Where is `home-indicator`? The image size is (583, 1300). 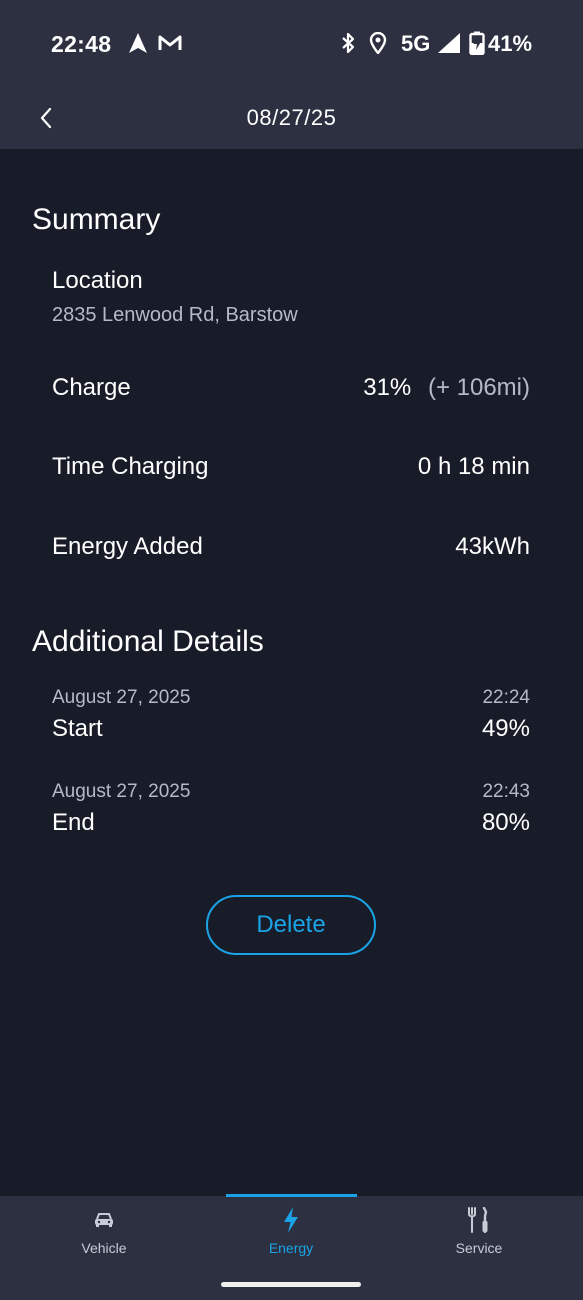
home-indicator is located at coordinates (291, 1284).